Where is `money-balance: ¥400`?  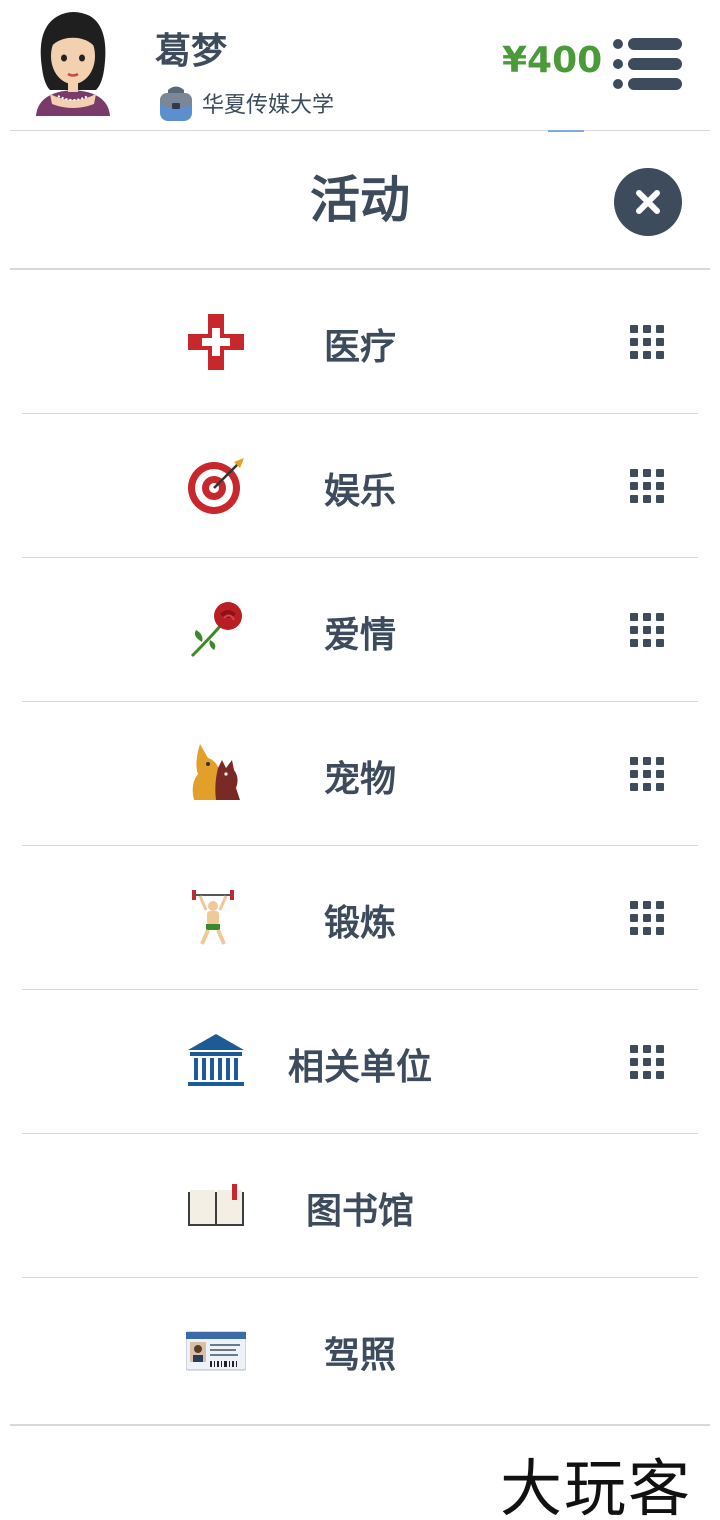
money-balance: ¥400 is located at coordinates (552, 60).